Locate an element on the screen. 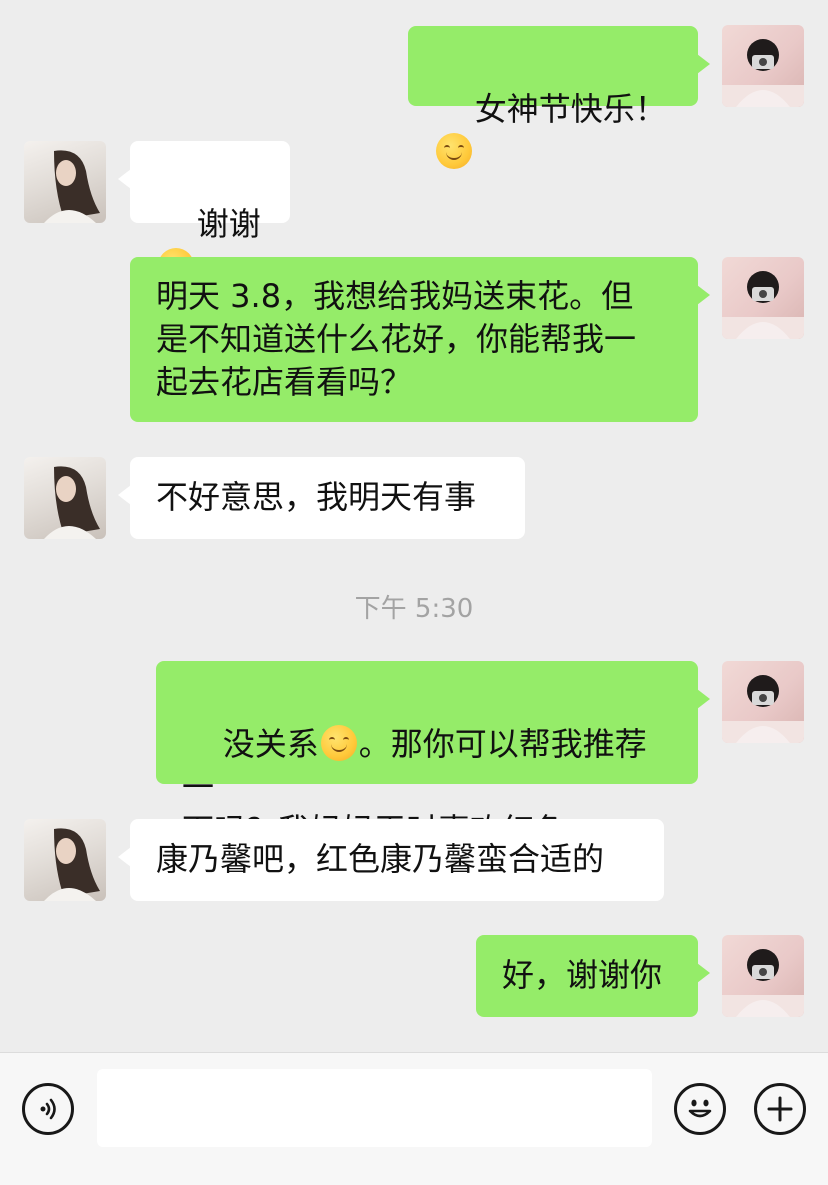 Image resolution: width=828 pixels, height=1185 pixels. emoji-button is located at coordinates (700, 1109).